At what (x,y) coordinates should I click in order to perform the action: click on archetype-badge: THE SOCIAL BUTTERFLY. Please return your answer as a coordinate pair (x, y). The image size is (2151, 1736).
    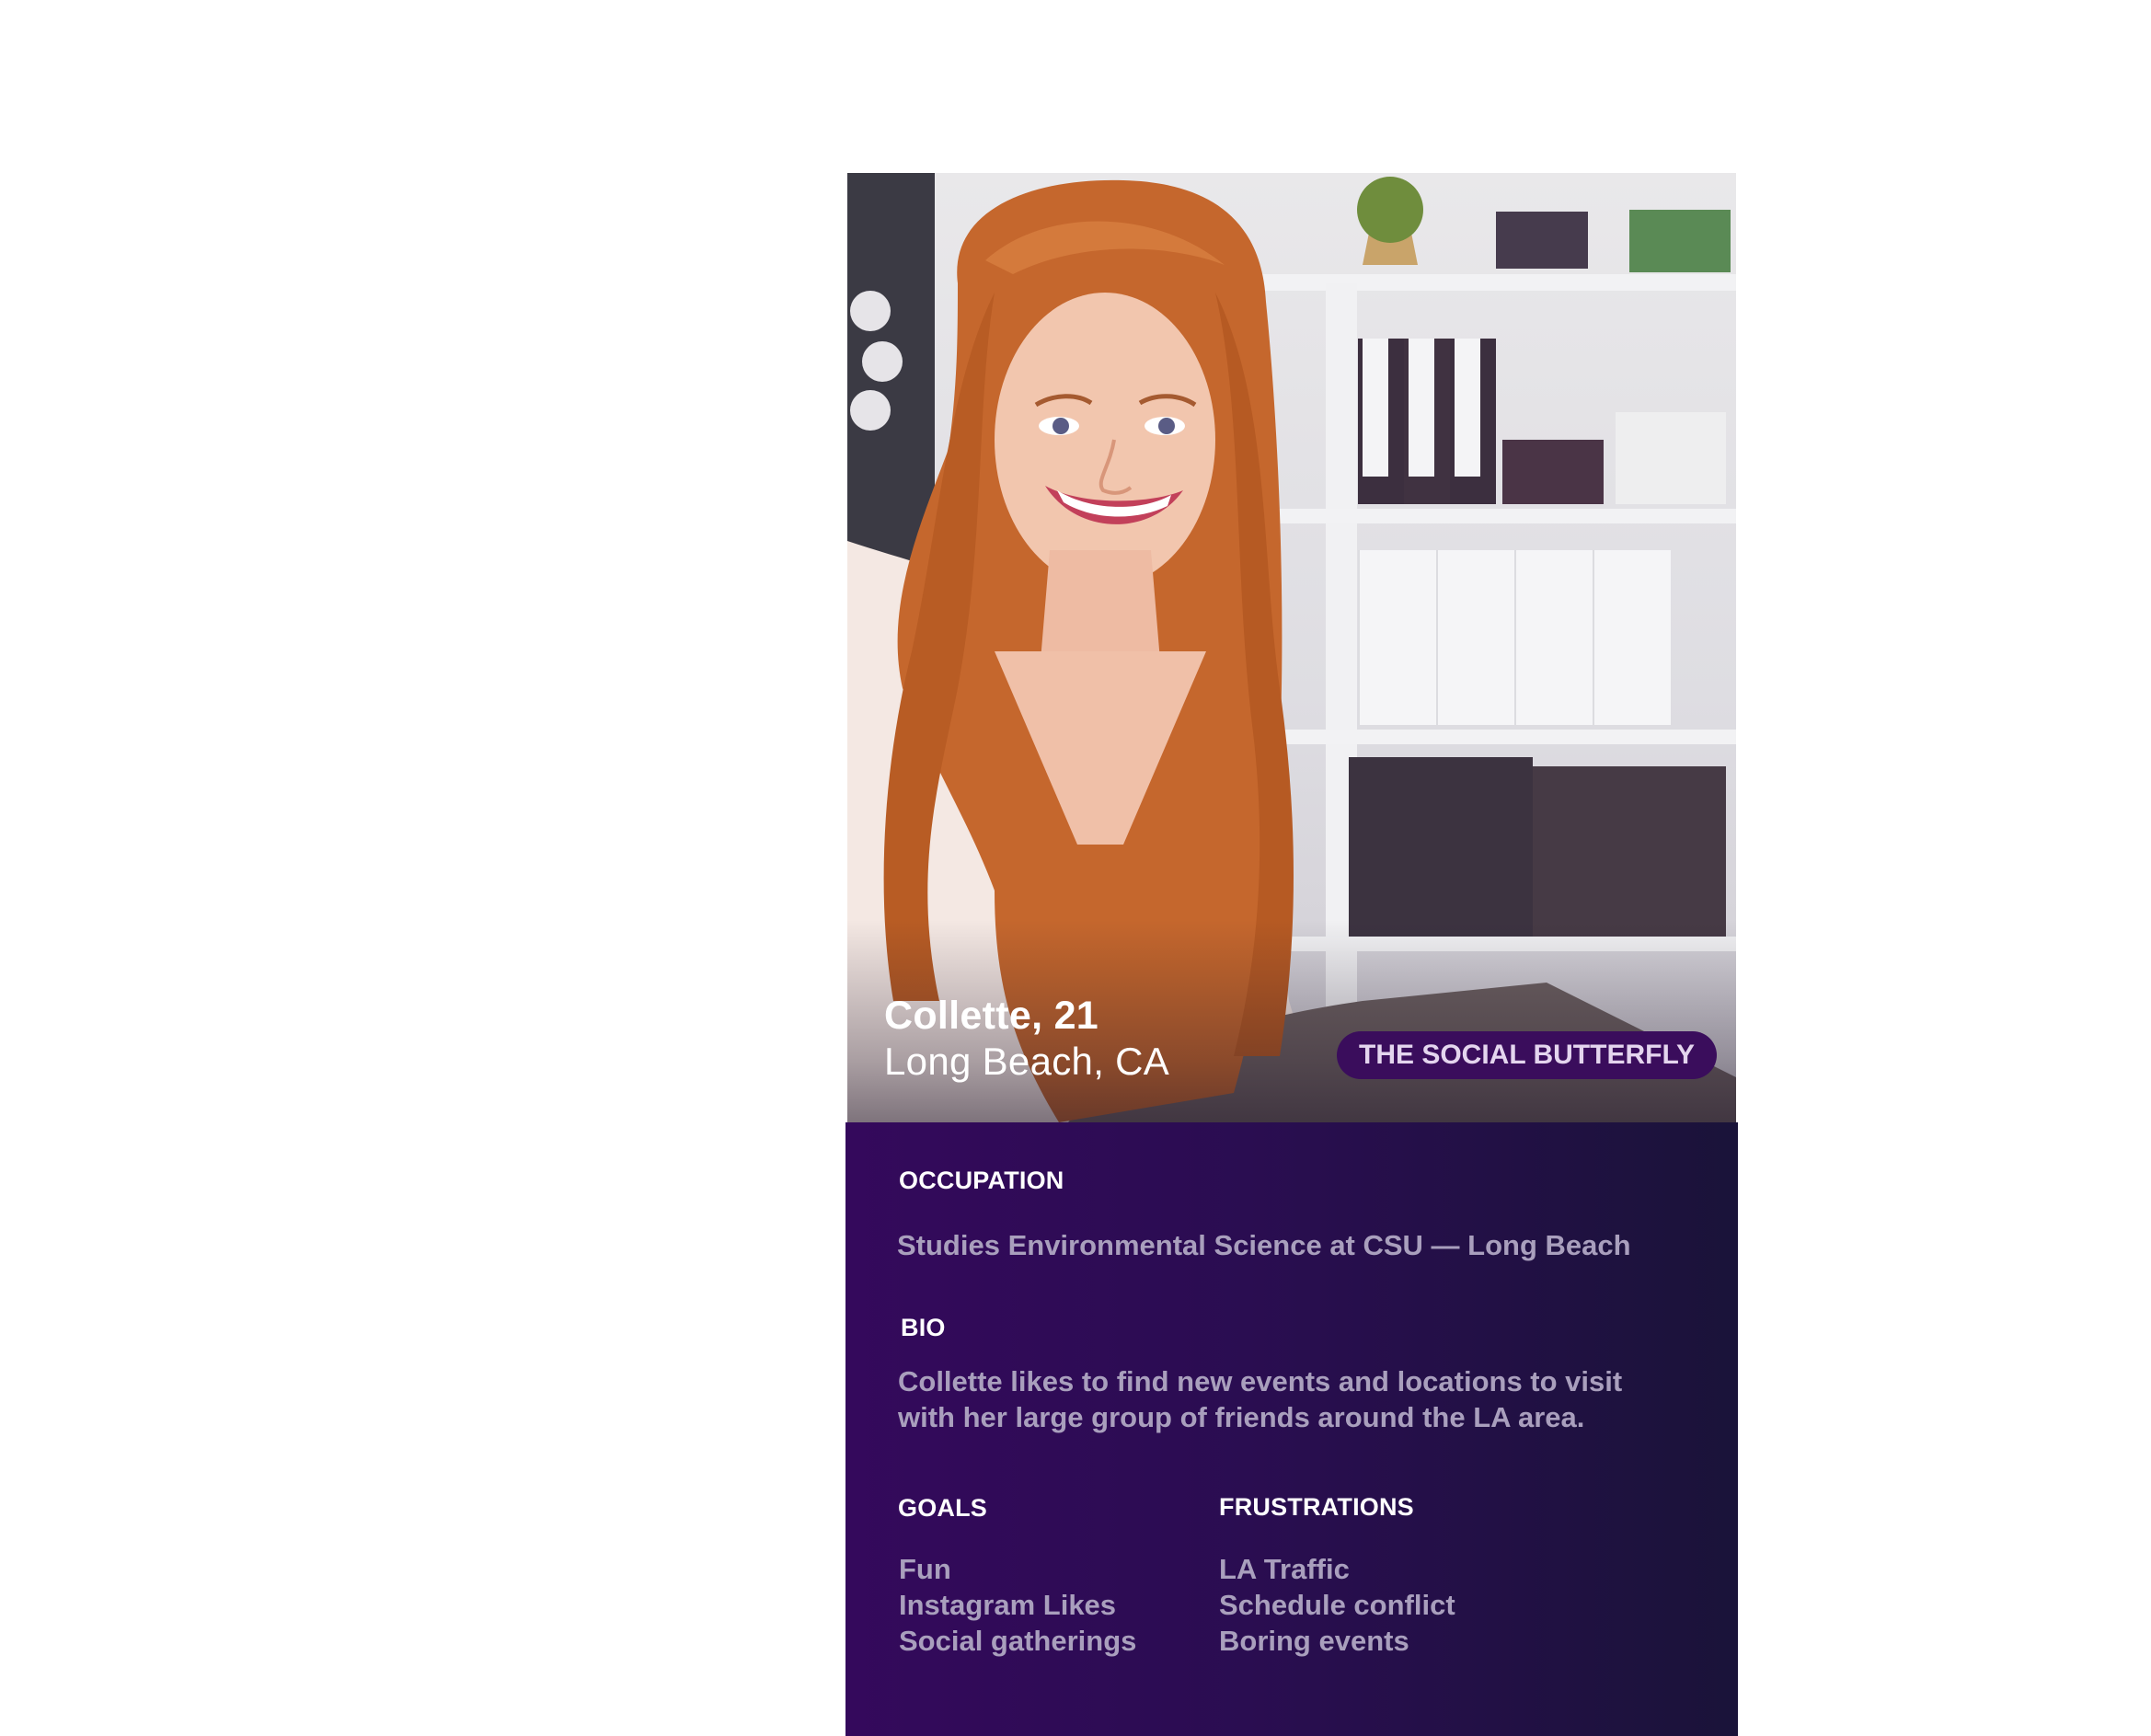
    Looking at the image, I should click on (1527, 1055).